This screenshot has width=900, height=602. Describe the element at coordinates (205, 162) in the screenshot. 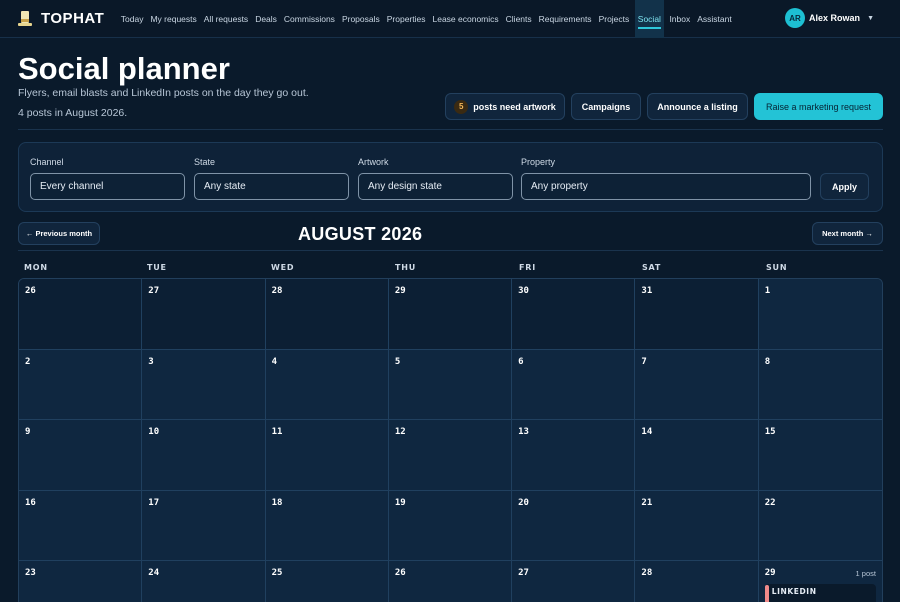

I see `state-filter-label: State` at that location.